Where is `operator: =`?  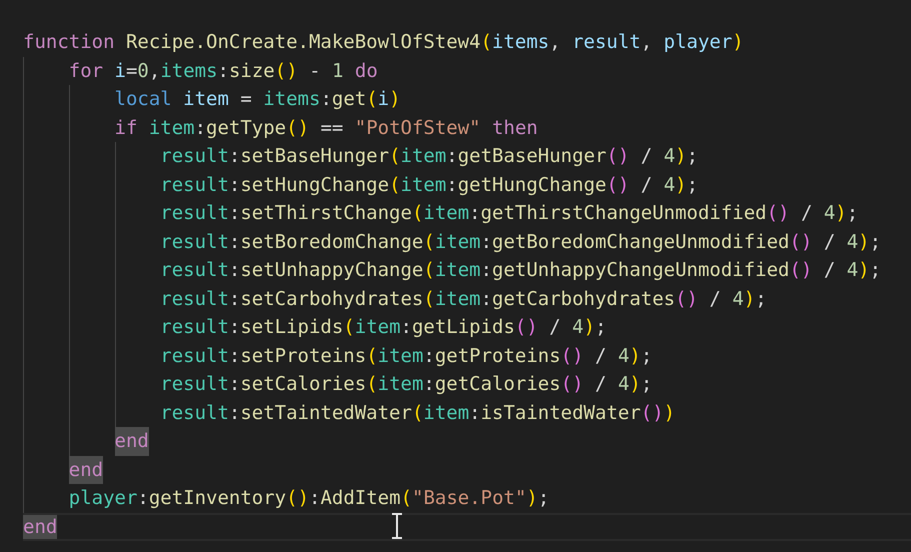
operator: = is located at coordinates (132, 71).